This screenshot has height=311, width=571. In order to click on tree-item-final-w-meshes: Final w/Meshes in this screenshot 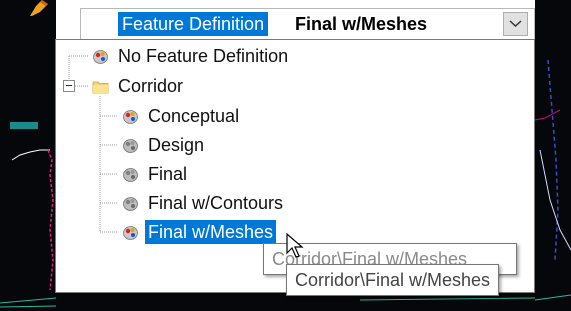, I will do `click(199, 232)`.